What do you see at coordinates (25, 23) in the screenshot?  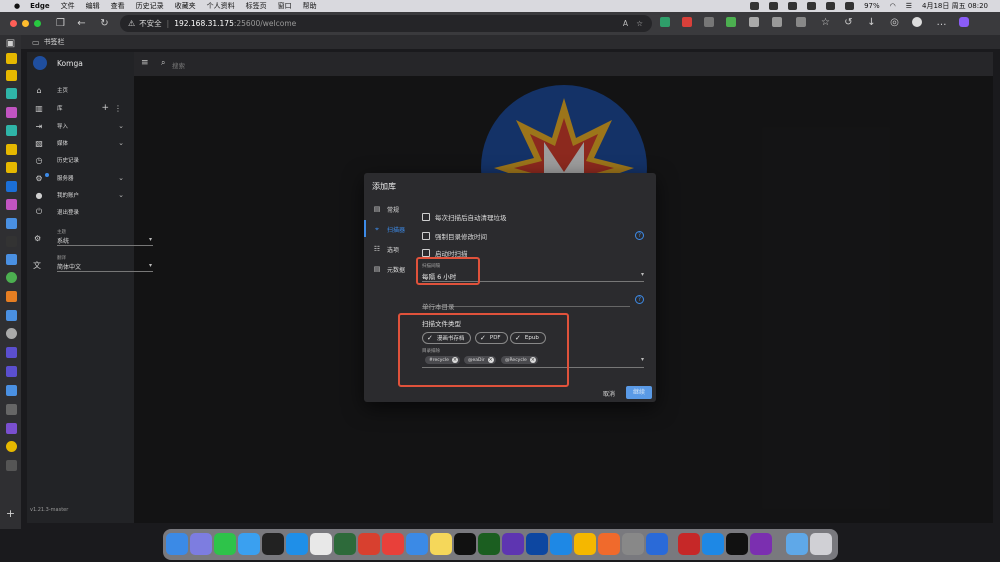 I see `minimize-window-button` at bounding box center [25, 23].